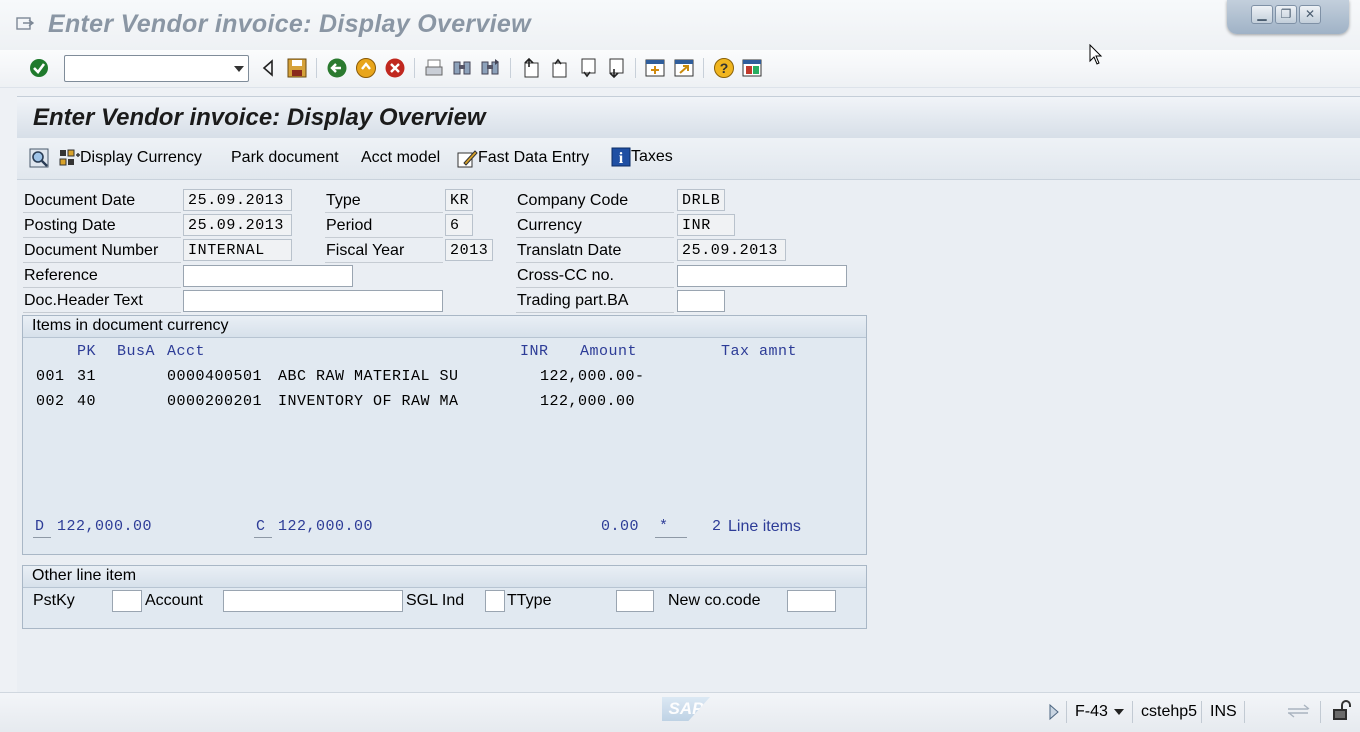 The width and height of the screenshot is (1360, 732). Describe the element at coordinates (592, 376) in the screenshot. I see `row-amount: 122,000.00-` at that location.